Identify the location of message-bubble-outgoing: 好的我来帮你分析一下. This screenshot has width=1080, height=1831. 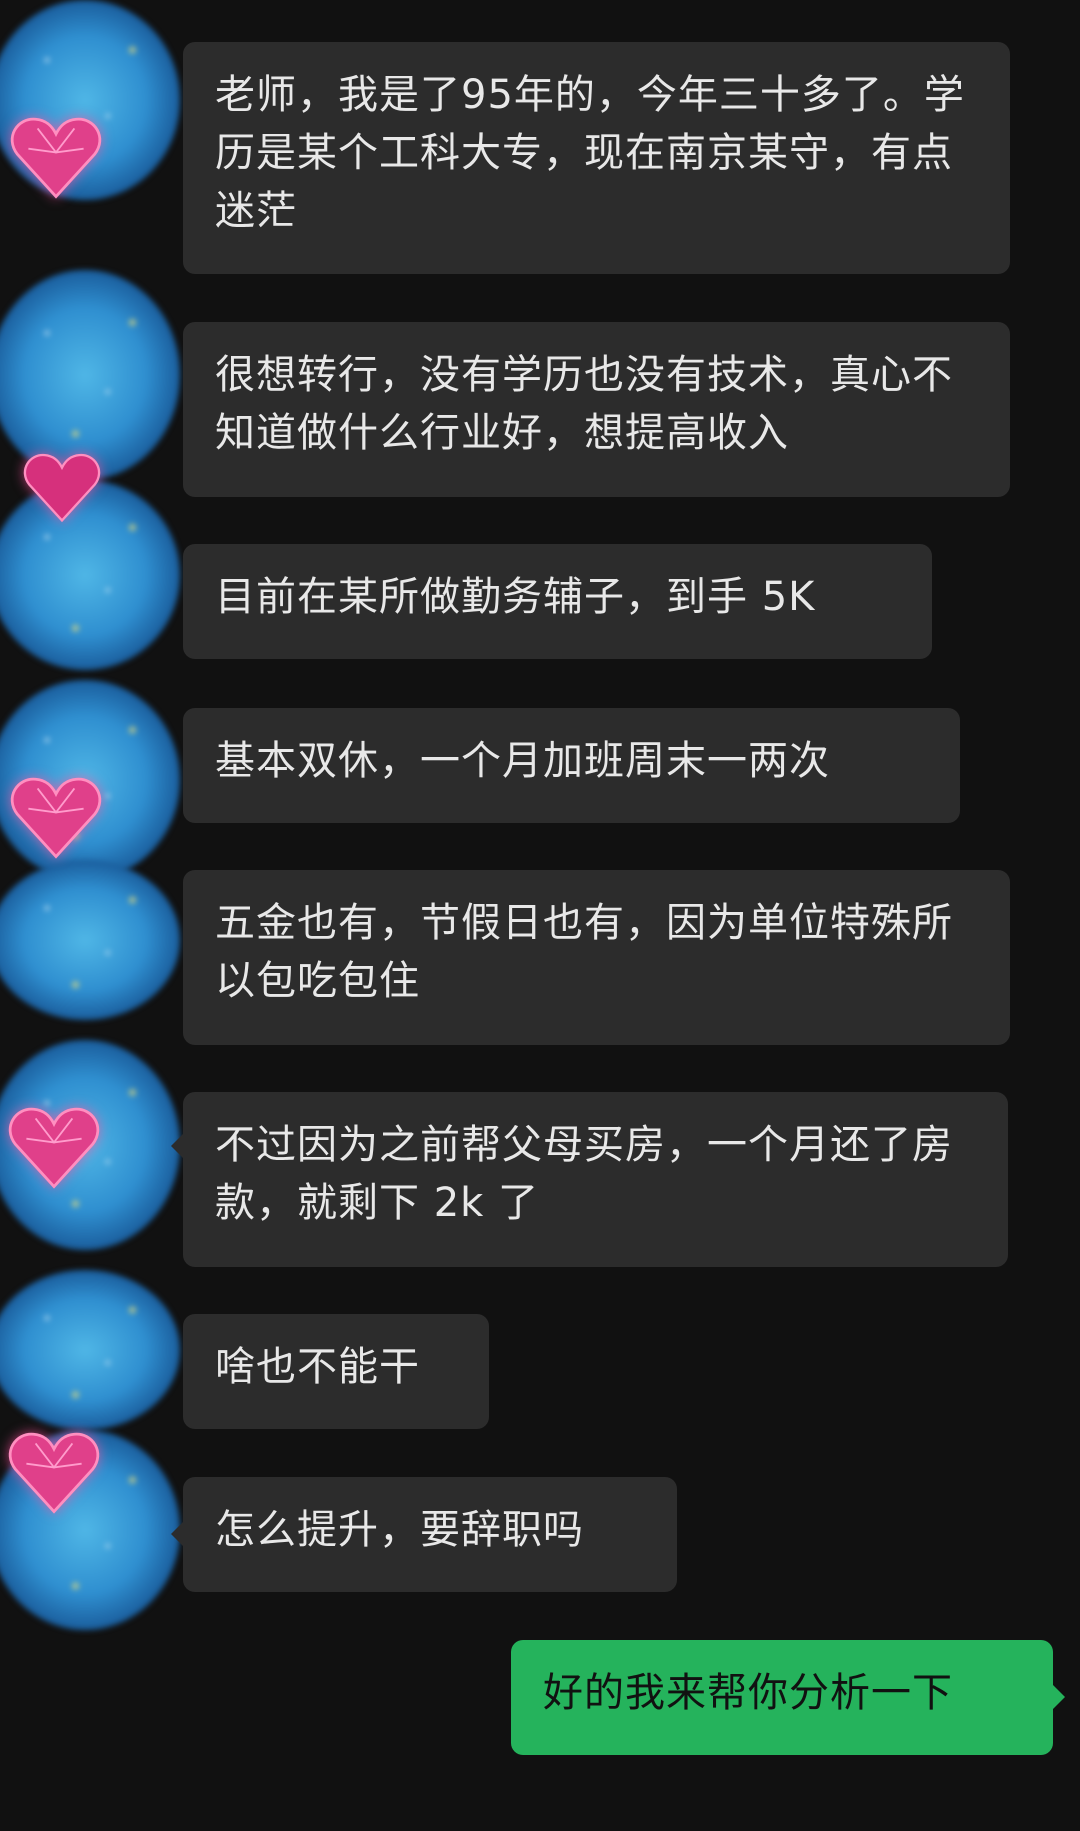
(782, 1697).